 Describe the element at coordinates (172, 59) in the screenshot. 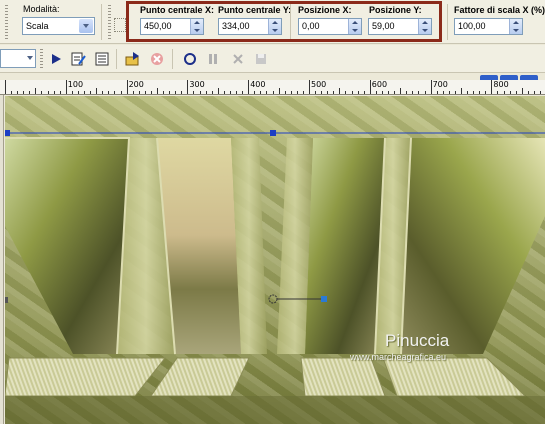

I see `separator` at that location.